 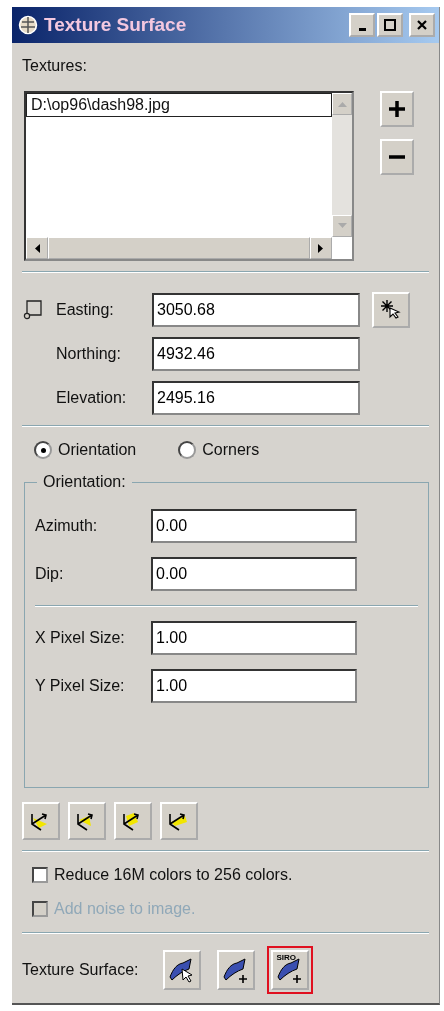 I want to click on minimize-button, so click(x=362, y=25).